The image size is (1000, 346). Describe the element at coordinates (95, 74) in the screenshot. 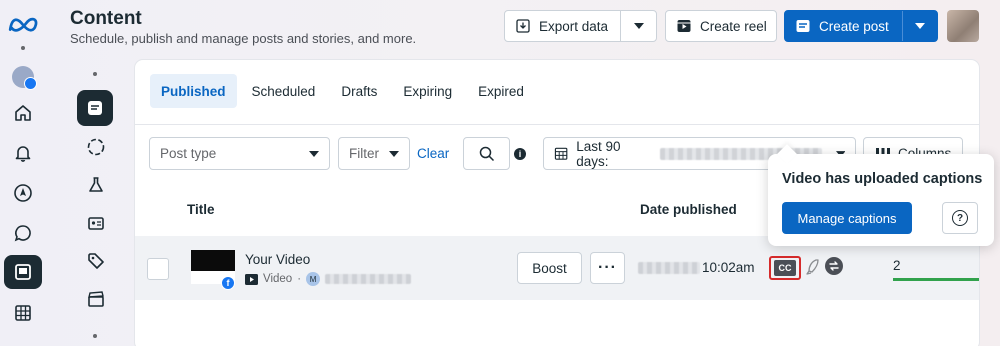

I see `sub-rail-dot-top` at that location.